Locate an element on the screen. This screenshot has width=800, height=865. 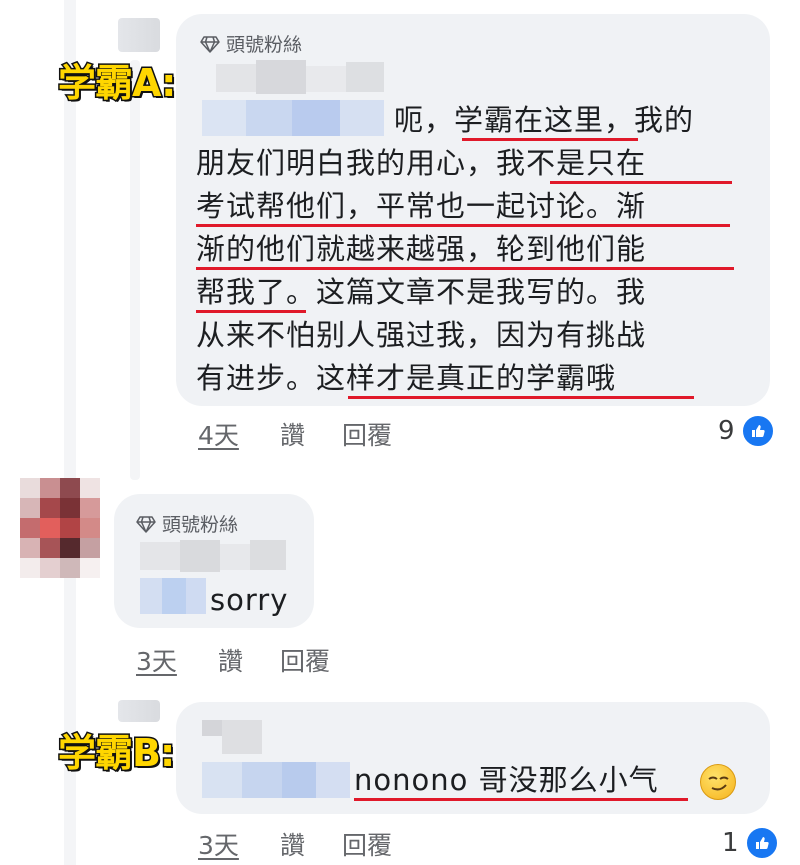
smirking-face-icon is located at coordinates (718, 782).